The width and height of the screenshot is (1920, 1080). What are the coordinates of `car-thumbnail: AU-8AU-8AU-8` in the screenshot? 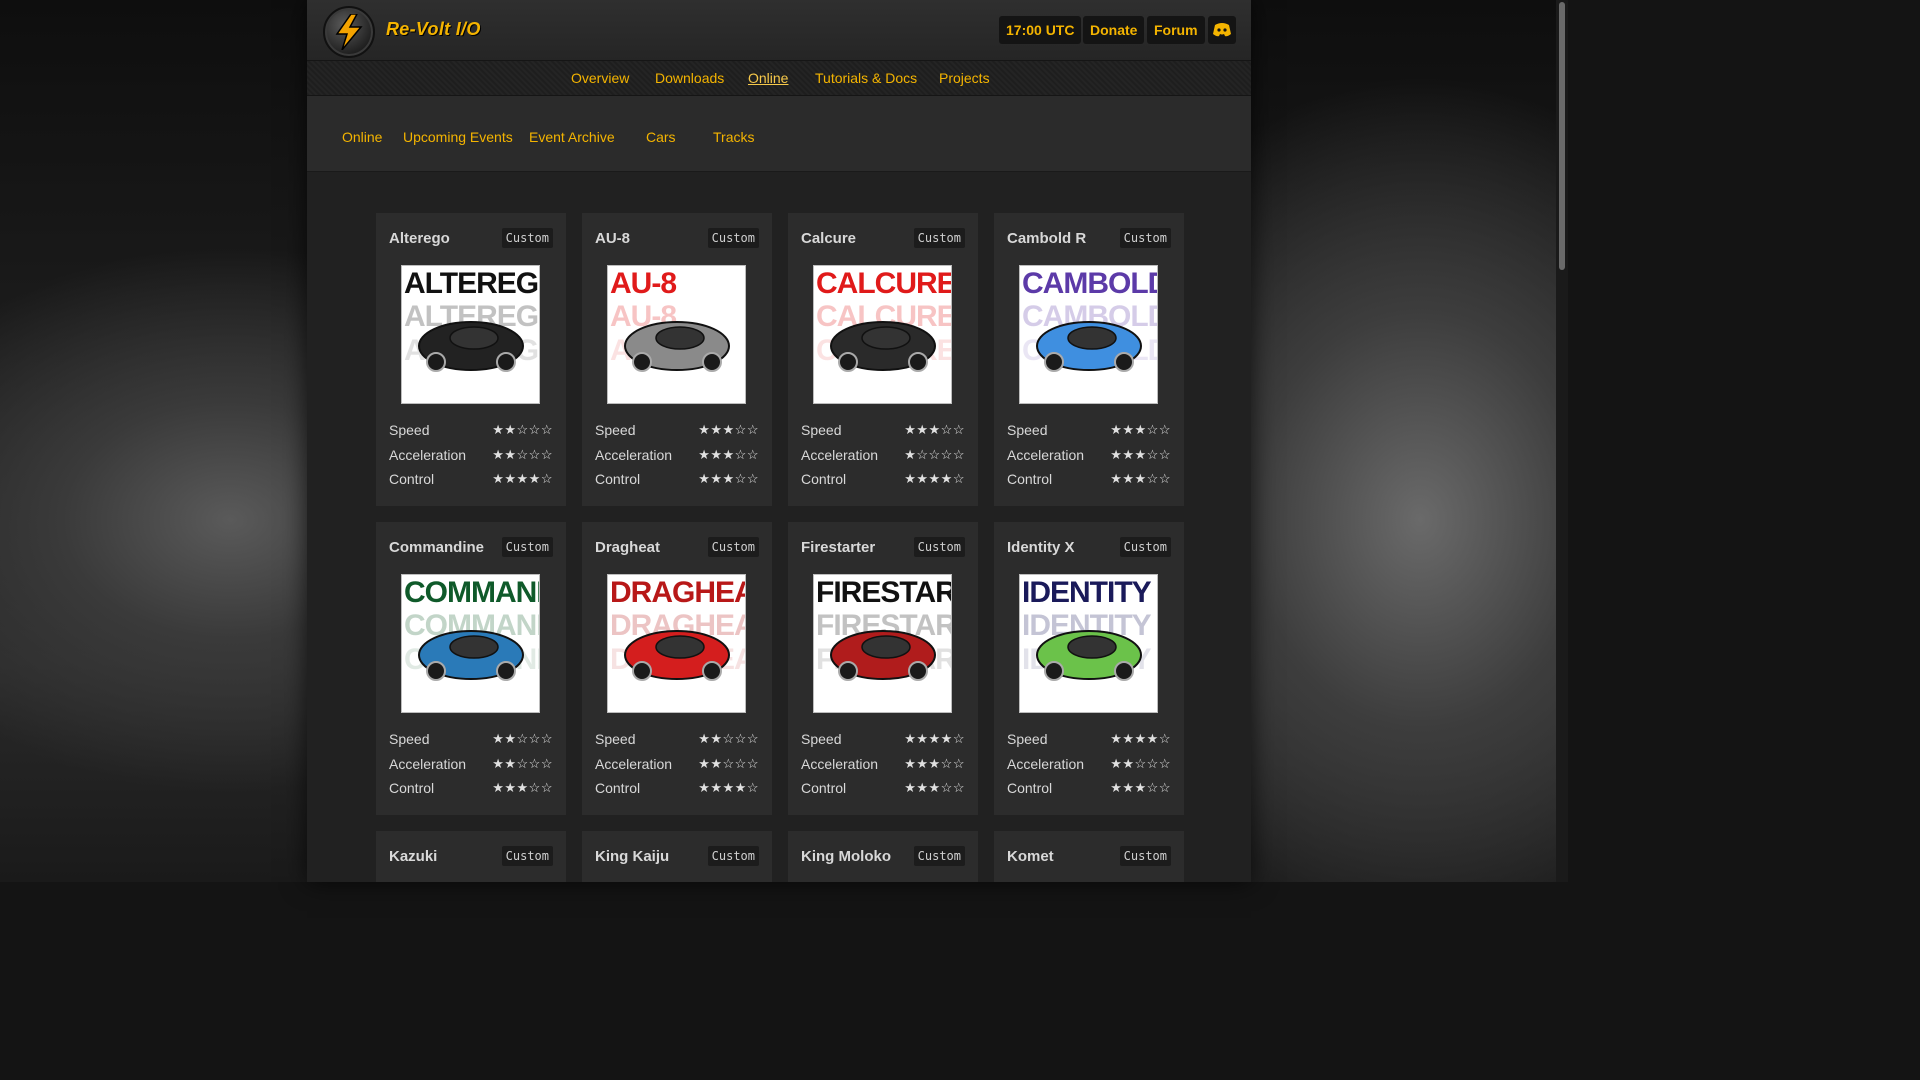 It's located at (676, 334).